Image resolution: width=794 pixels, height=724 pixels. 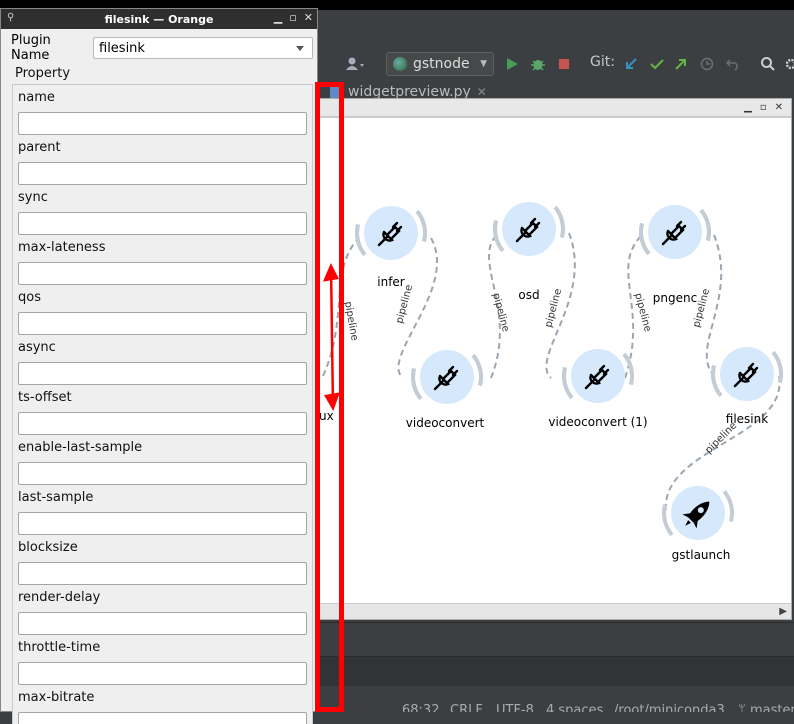 I want to click on property-async: async, so click(x=162, y=362).